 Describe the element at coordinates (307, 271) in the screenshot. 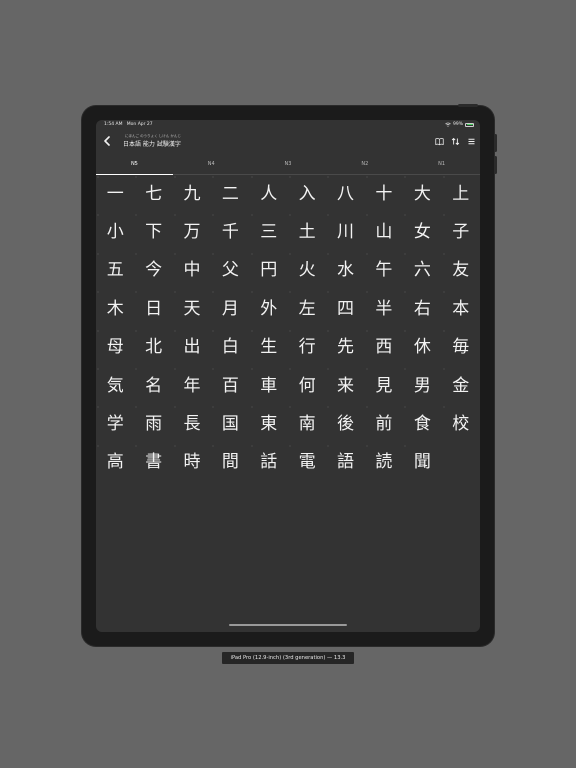

I see `kanji-cell: 火` at that location.